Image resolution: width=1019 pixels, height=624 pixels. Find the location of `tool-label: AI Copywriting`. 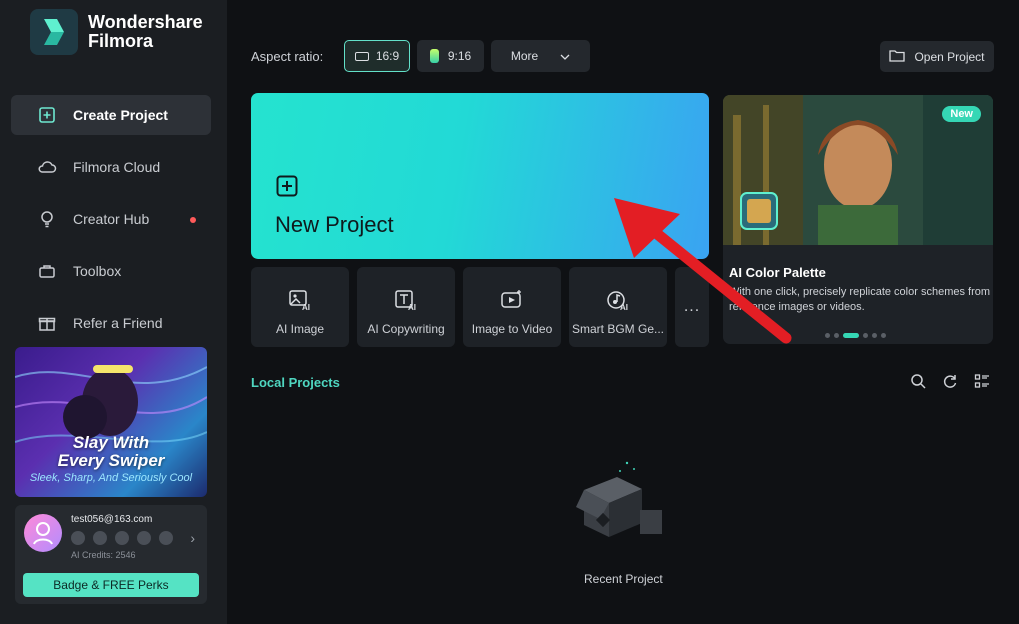

tool-label: AI Copywriting is located at coordinates (406, 329).